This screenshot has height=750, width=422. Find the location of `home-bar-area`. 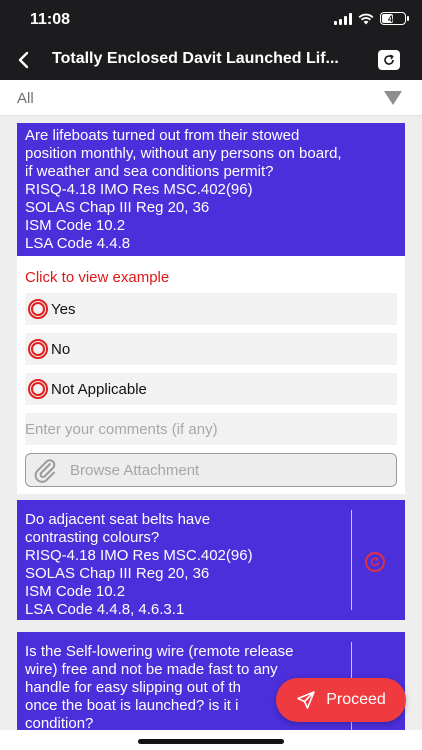

home-bar-area is located at coordinates (211, 740).